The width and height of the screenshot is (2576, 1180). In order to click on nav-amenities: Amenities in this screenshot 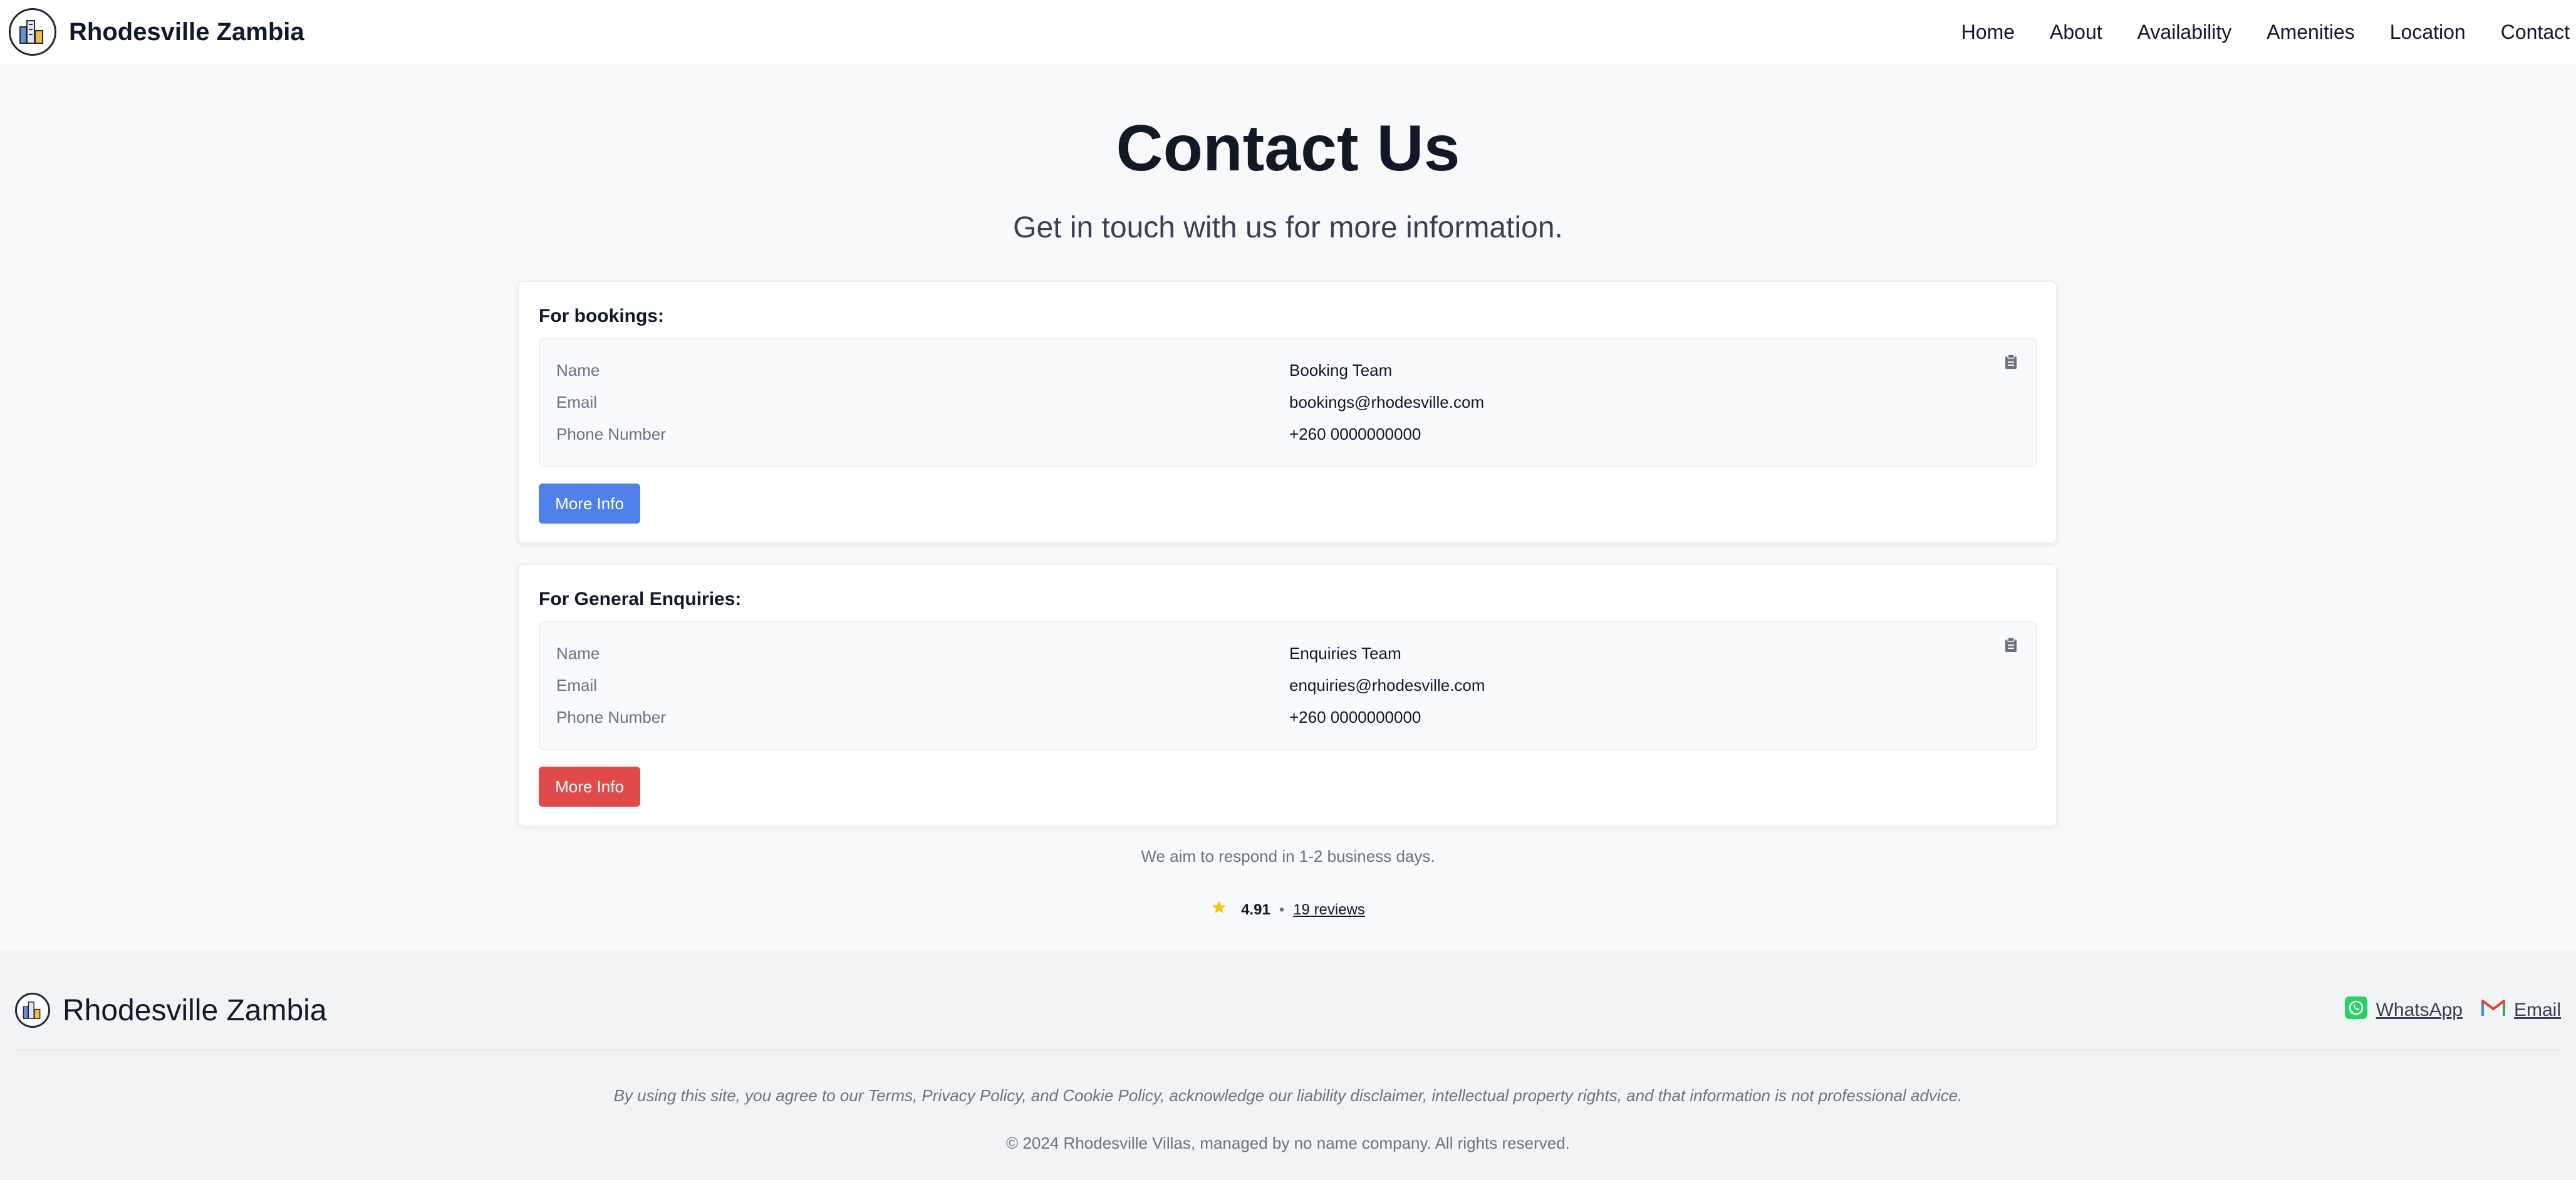, I will do `click(2311, 32)`.